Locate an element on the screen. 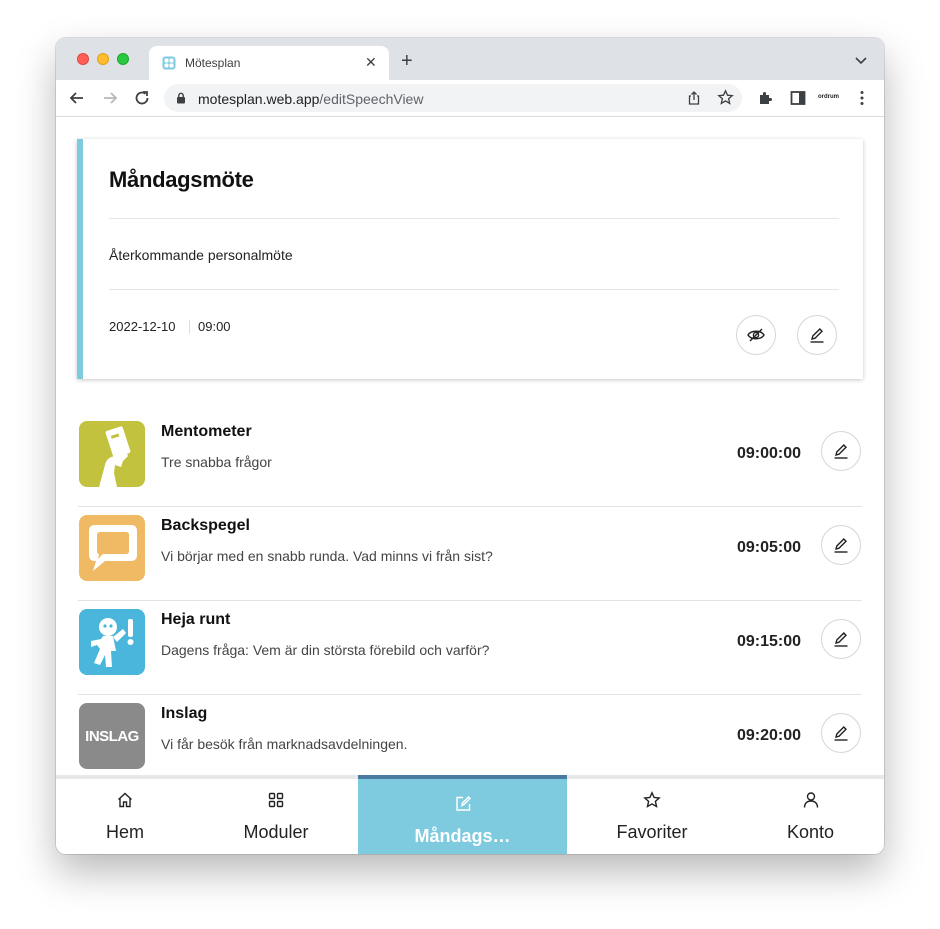 The width and height of the screenshot is (940, 929). tab-close-icon: ✕ is located at coordinates (371, 62).